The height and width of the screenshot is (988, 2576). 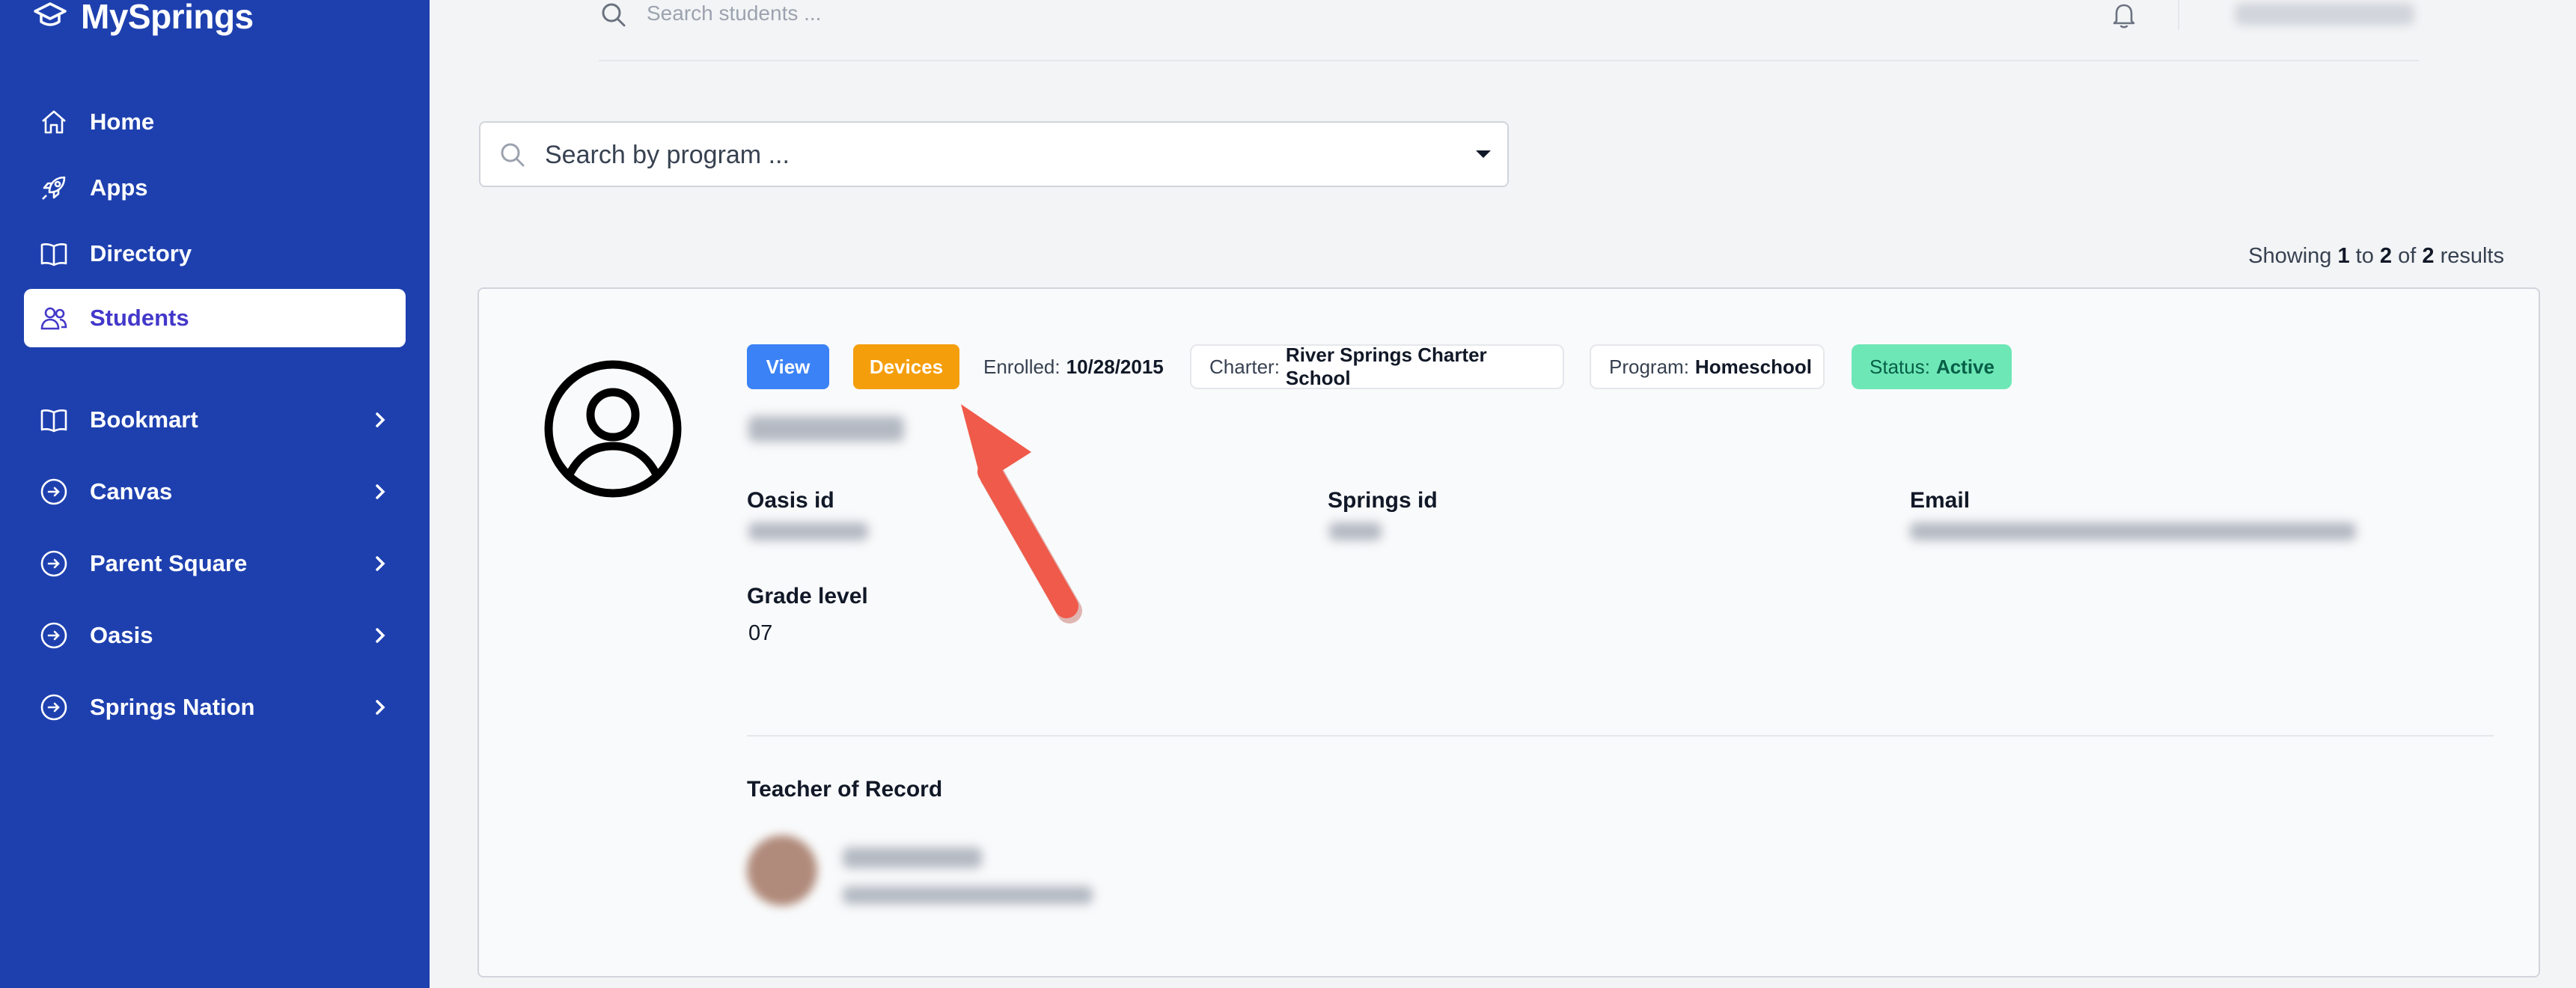 What do you see at coordinates (2124, 15) in the screenshot?
I see `bell-icon` at bounding box center [2124, 15].